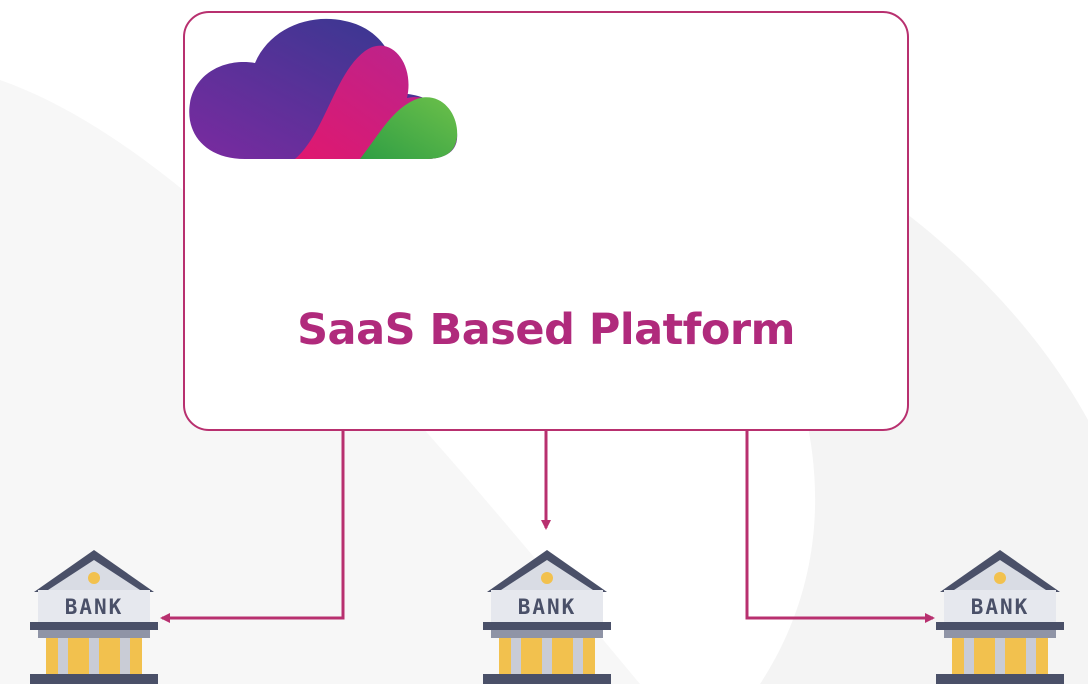 This screenshot has height=688, width=1088. Describe the element at coordinates (323, 88) in the screenshot. I see `cloud-logo-icon` at that location.